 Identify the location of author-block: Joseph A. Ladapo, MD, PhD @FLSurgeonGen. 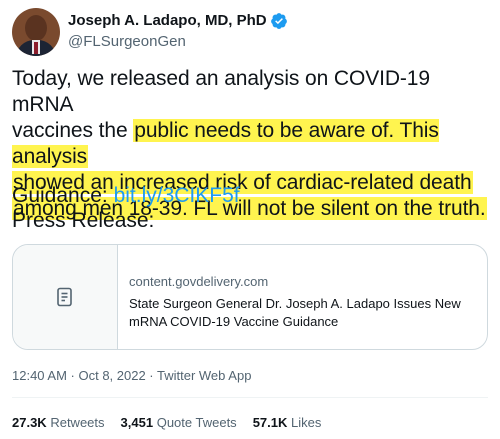
(178, 31).